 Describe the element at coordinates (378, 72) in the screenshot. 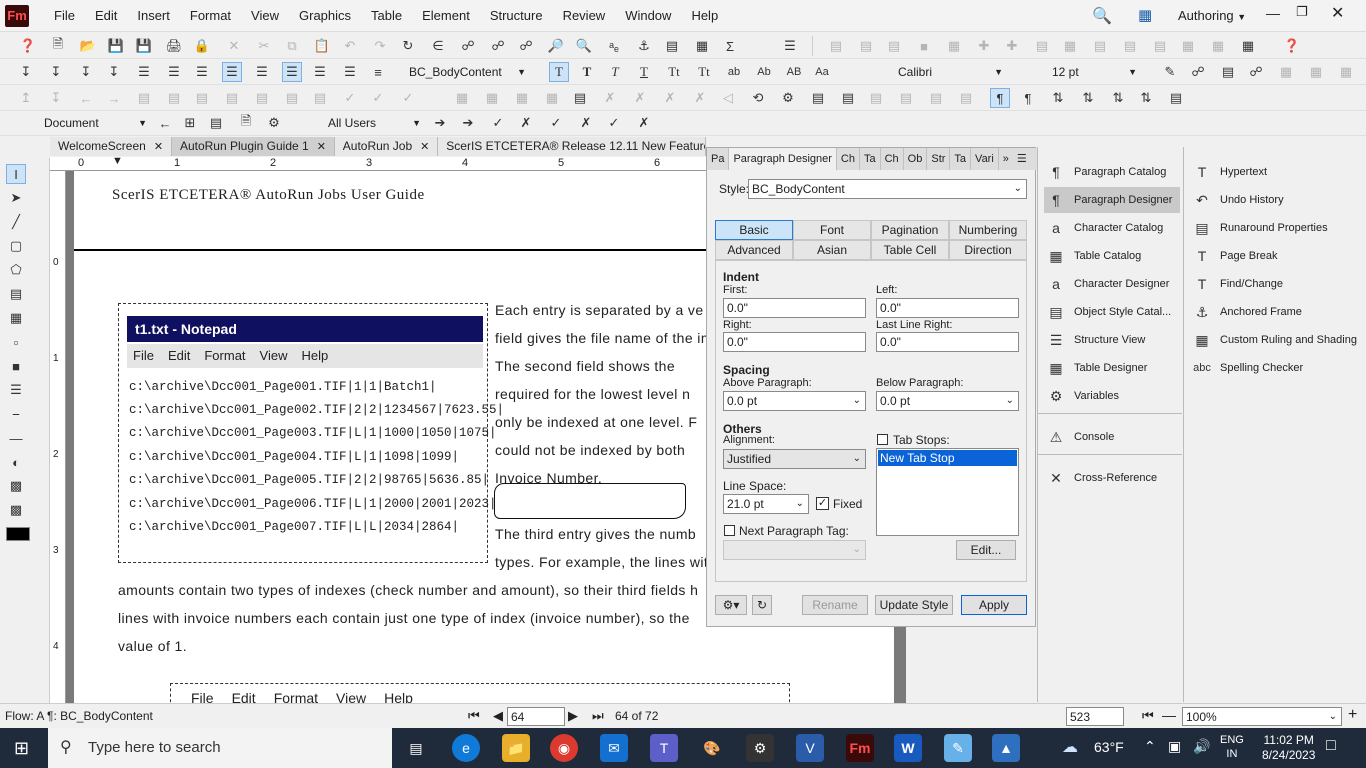

I see `spacing5-icon: ≡` at that location.